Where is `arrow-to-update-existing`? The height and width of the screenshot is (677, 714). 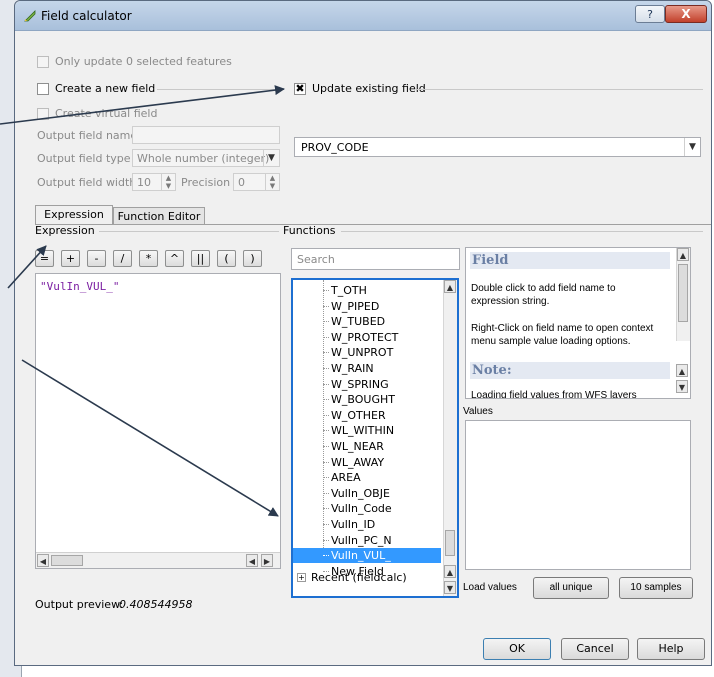
arrow-to-update-existing is located at coordinates (142, 105).